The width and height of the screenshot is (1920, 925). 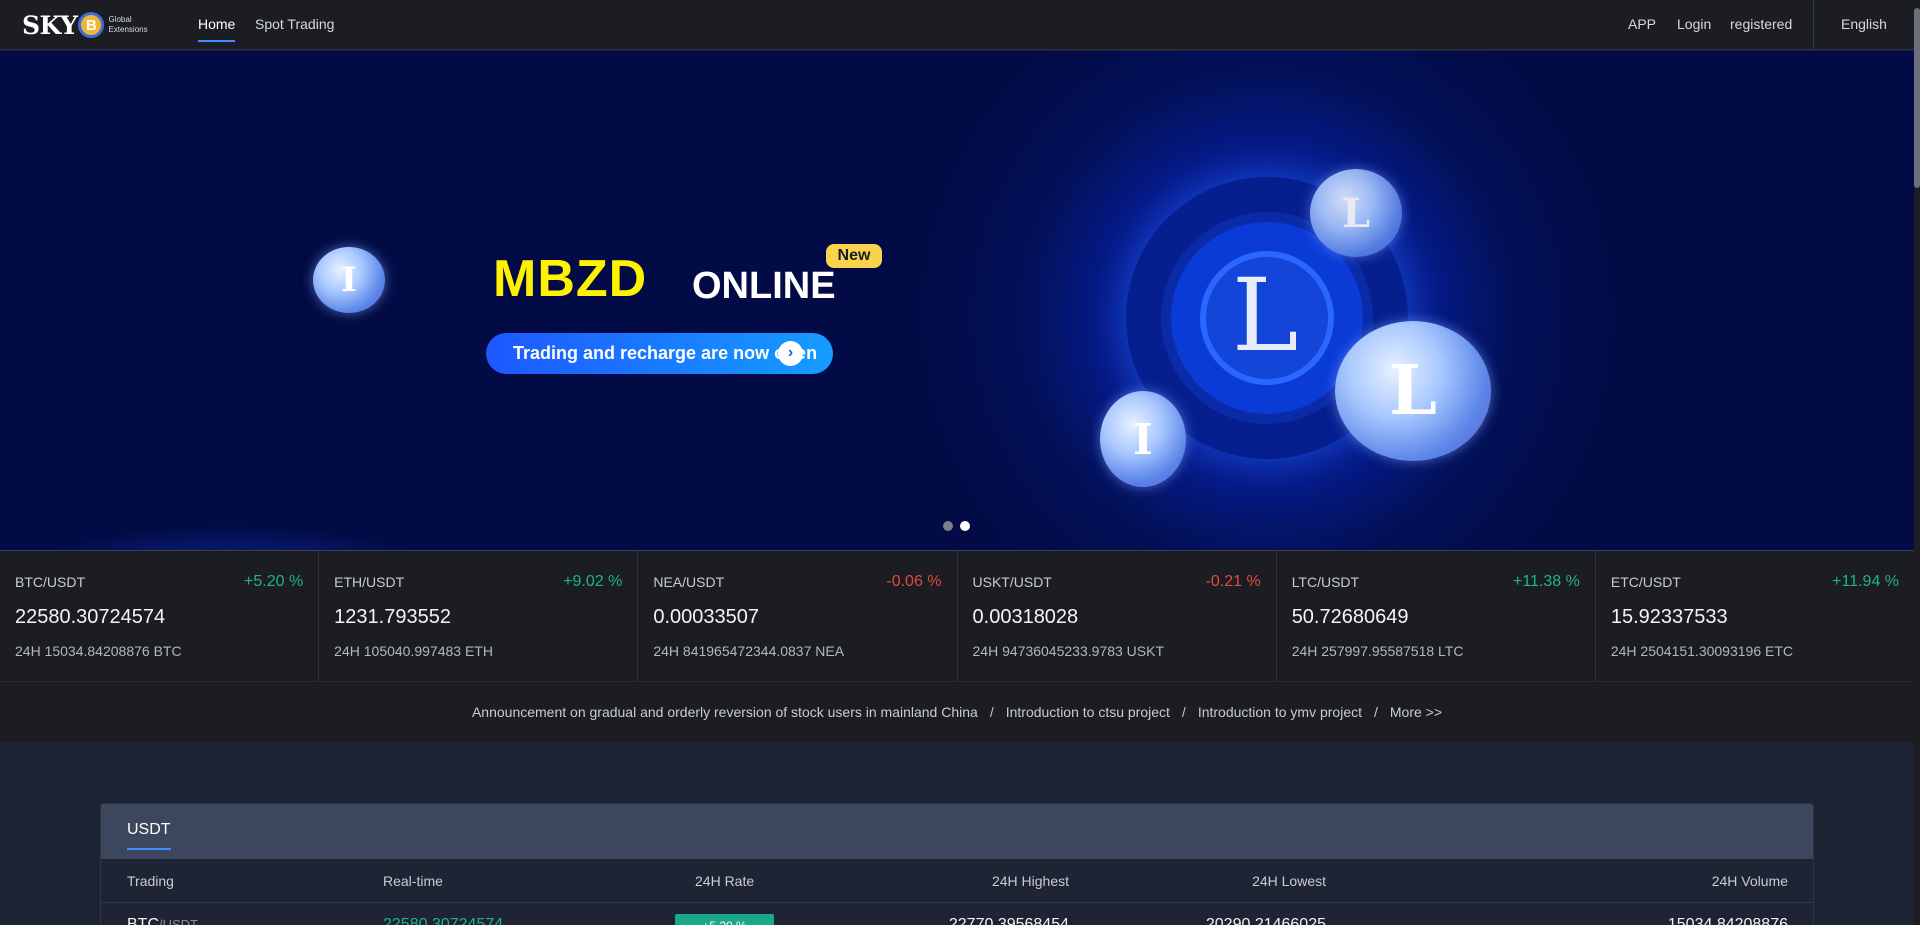 What do you see at coordinates (1265, 920) in the screenshot?
I see `row-low: 20290.21466025` at bounding box center [1265, 920].